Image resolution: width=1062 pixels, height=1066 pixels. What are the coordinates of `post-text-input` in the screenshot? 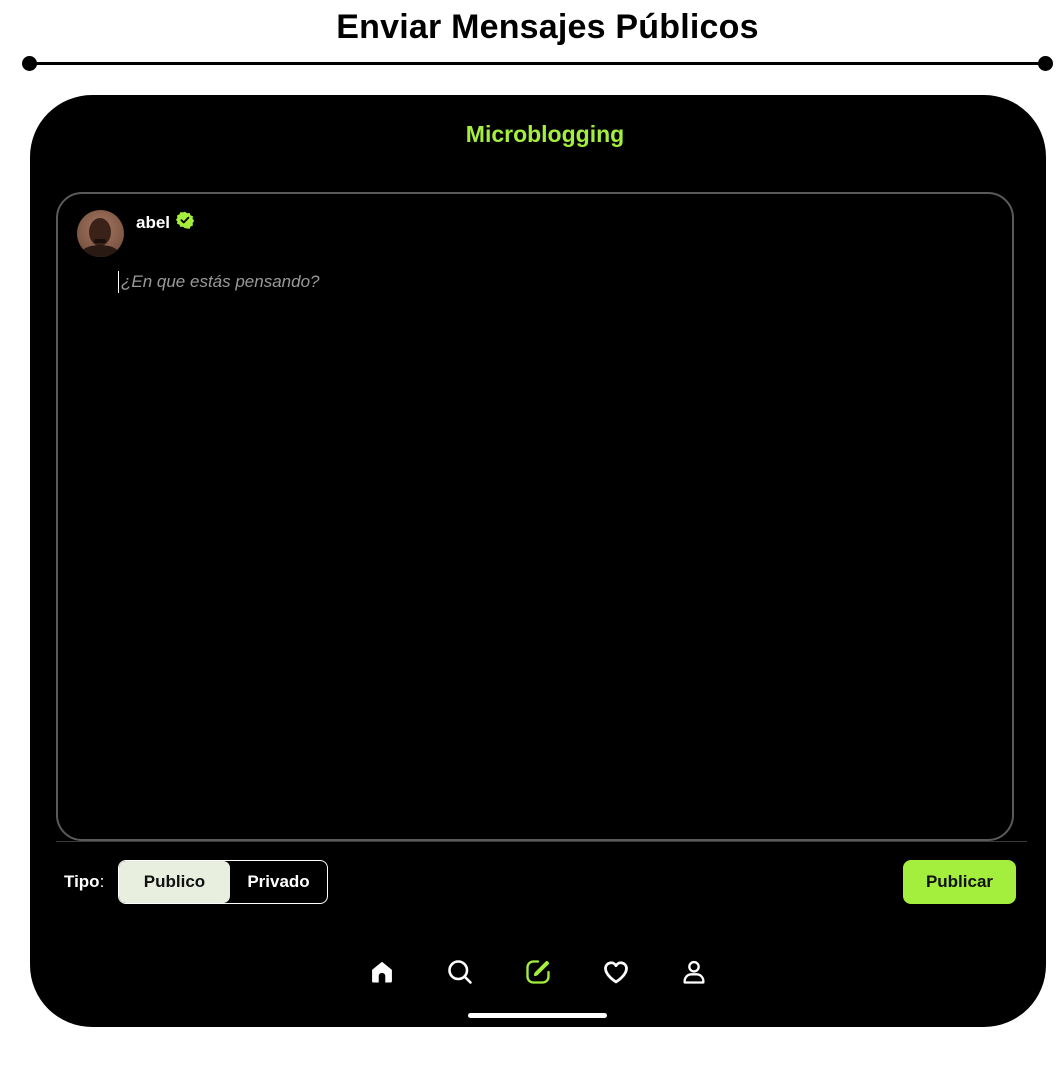 It's located at (549, 282).